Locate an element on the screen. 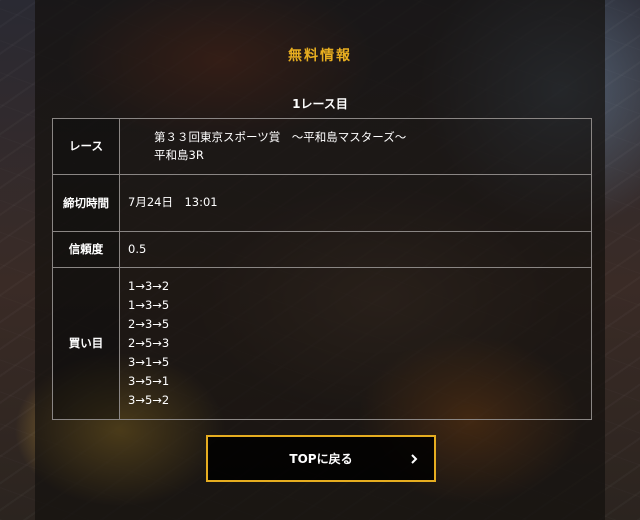  race-name: 第３３回東京スポーツ賞 ～平和島マスターズ～ is located at coordinates (280, 137).